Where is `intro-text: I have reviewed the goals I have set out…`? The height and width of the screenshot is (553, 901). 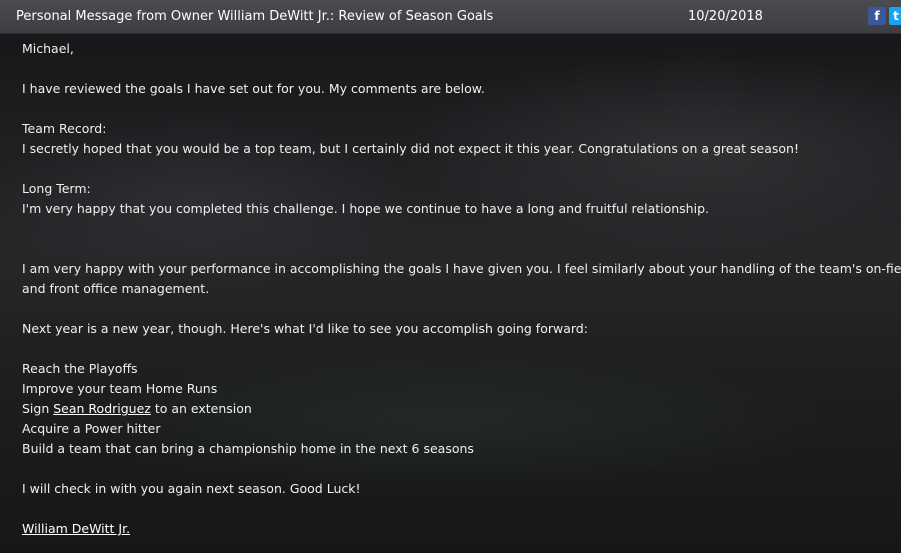
intro-text: I have reviewed the goals I have set out… is located at coordinates (253, 88).